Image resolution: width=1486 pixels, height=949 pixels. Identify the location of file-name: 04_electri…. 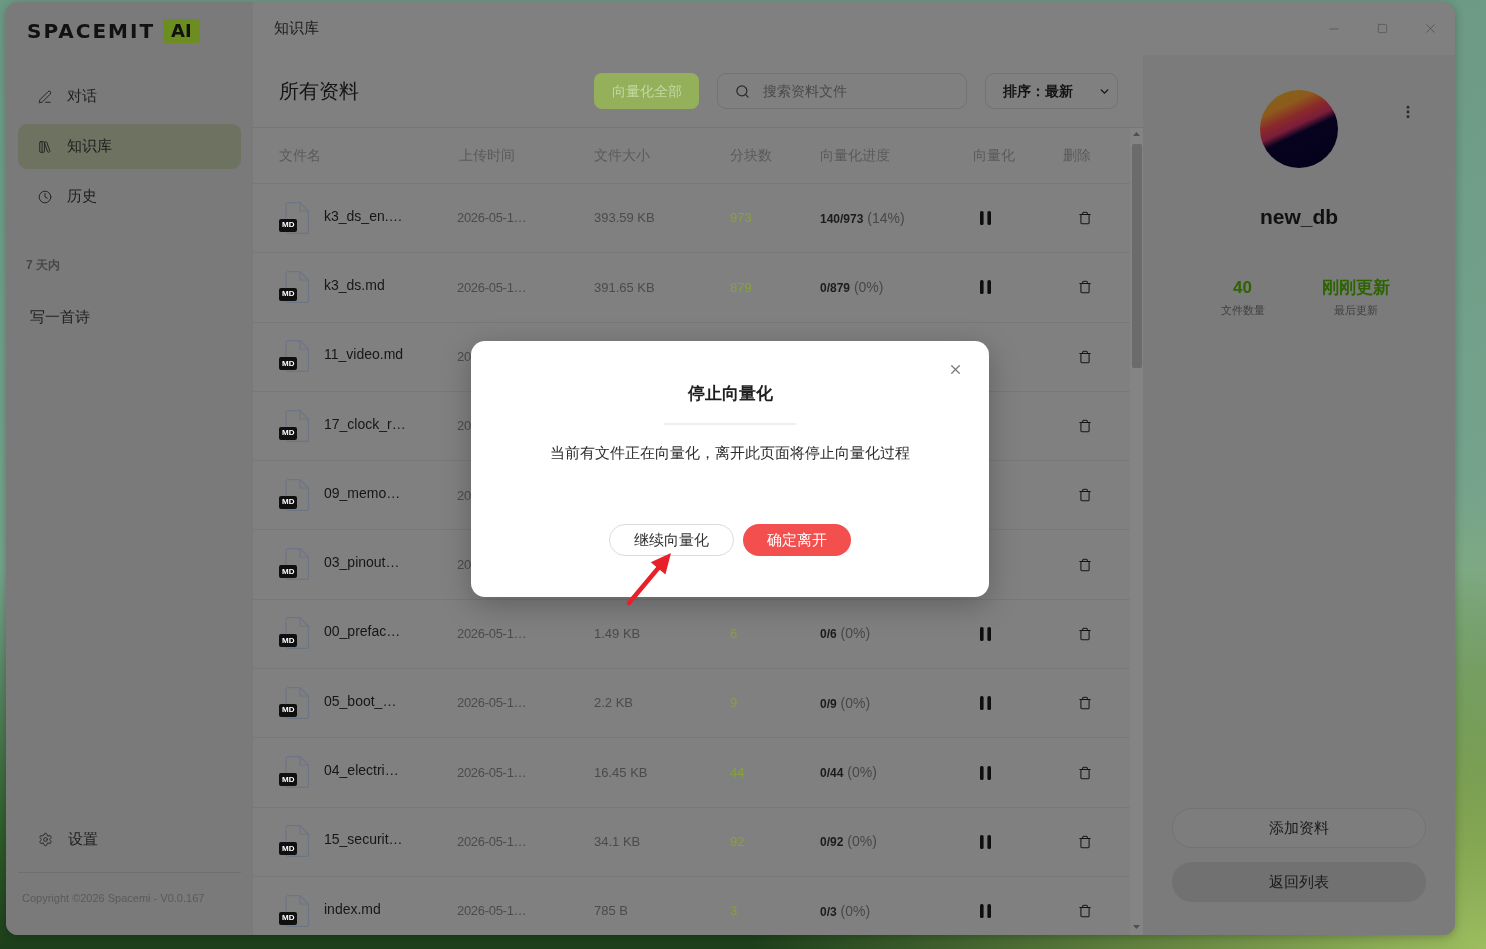
(361, 770).